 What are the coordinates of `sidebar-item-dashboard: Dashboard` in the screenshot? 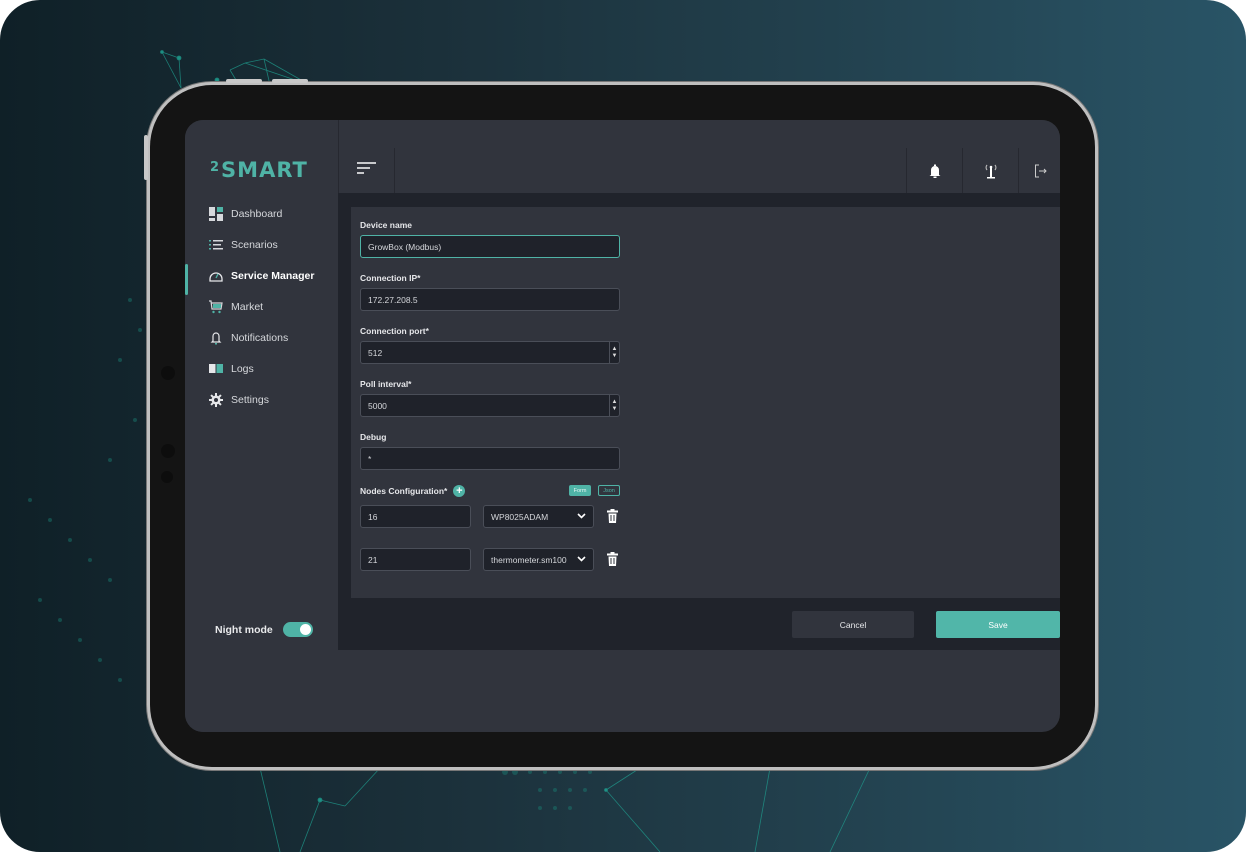 It's located at (261, 213).